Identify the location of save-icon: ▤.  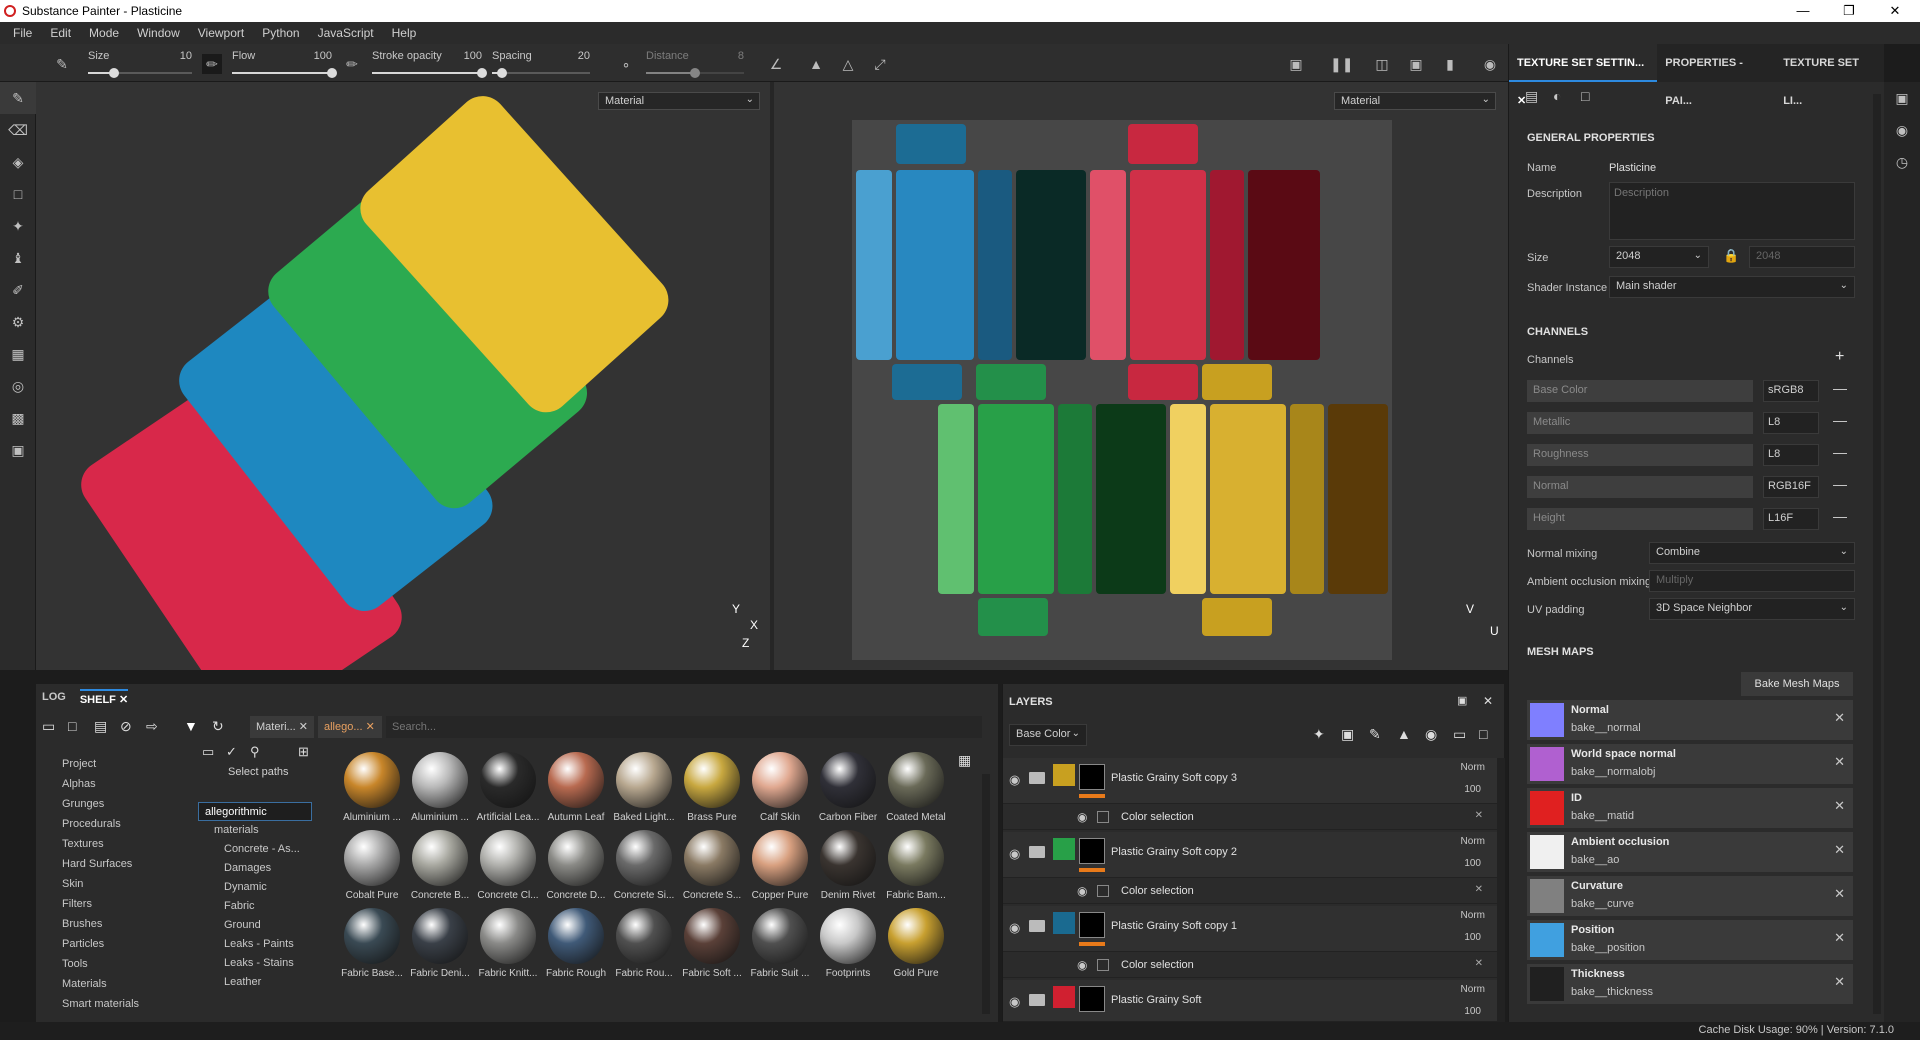
(100, 726).